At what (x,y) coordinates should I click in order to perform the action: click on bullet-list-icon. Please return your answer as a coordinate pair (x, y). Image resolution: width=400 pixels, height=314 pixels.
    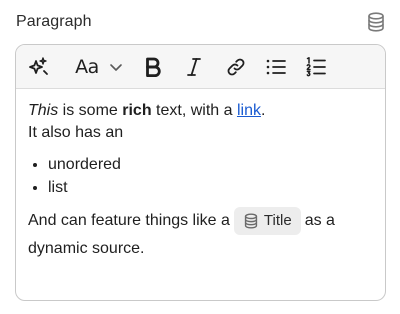
    Looking at the image, I should click on (276, 67).